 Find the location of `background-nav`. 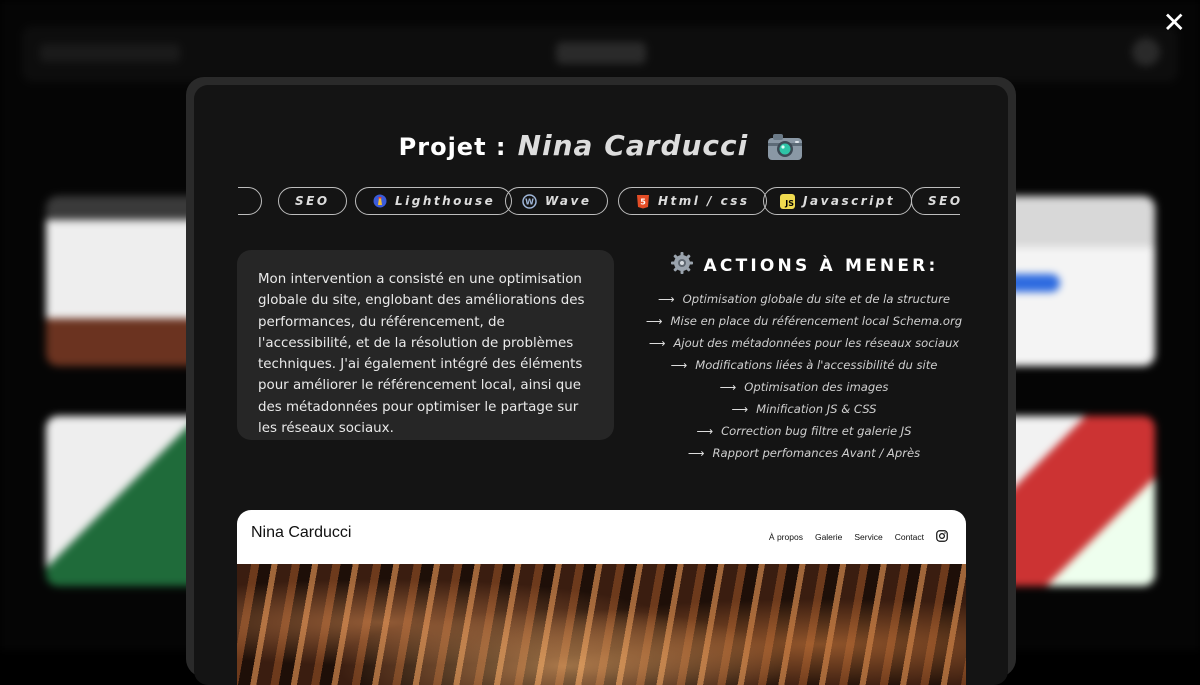

background-nav is located at coordinates (601, 53).